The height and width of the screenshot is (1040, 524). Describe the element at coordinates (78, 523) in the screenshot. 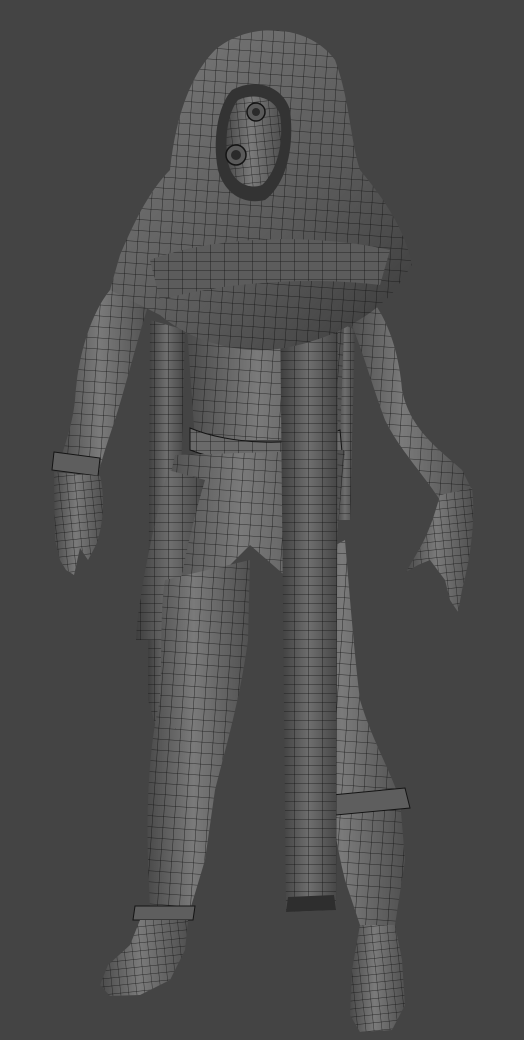

I see `left-hand` at that location.